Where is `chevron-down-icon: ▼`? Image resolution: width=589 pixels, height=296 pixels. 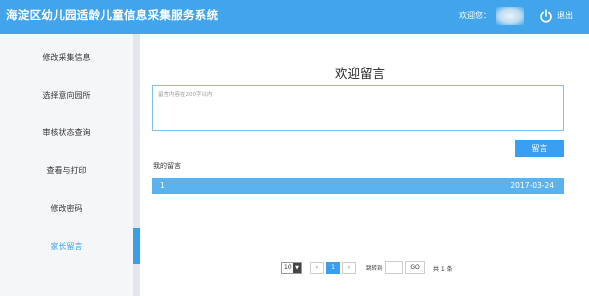 chevron-down-icon: ▼ is located at coordinates (297, 268).